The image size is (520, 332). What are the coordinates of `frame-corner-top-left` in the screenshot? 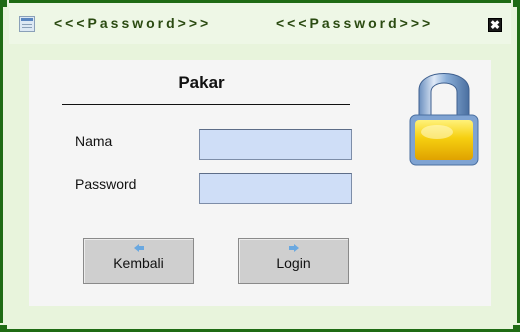 It's located at (3, 3).